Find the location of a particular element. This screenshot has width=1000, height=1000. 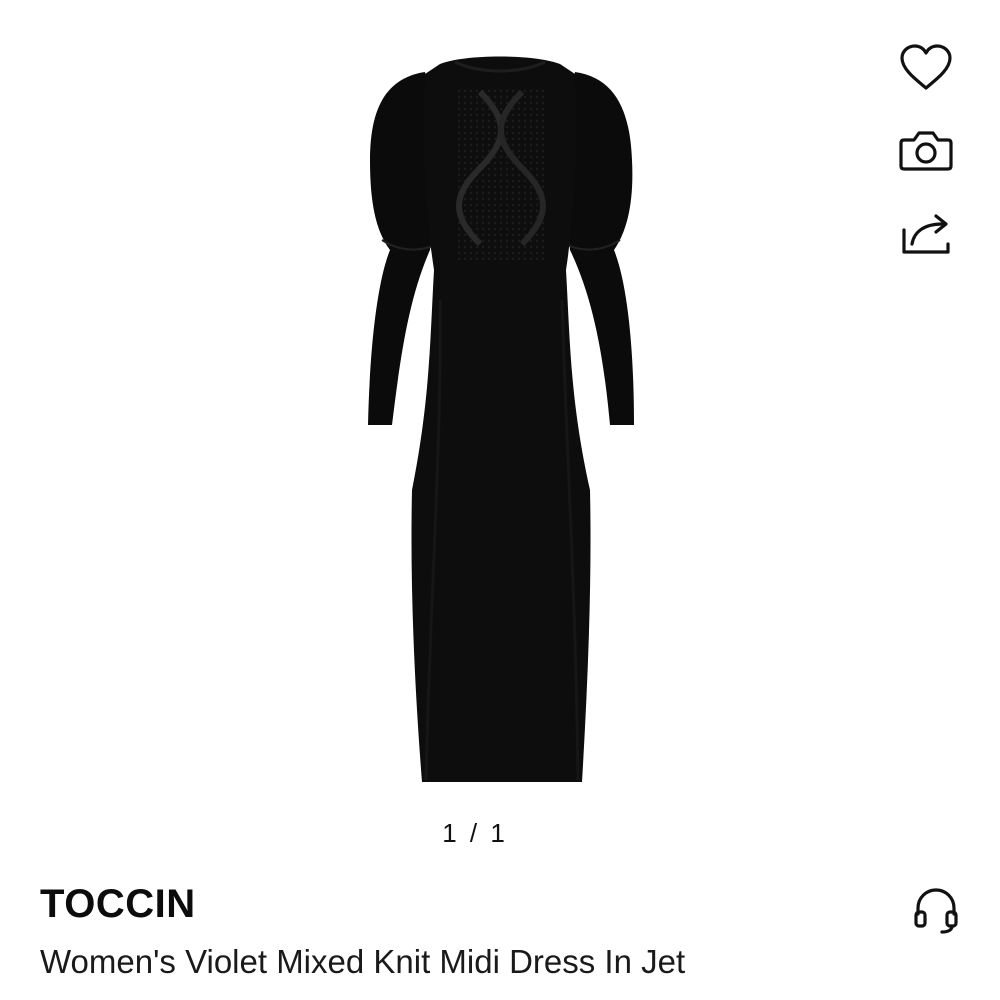

camera-icon is located at coordinates (926, 151).